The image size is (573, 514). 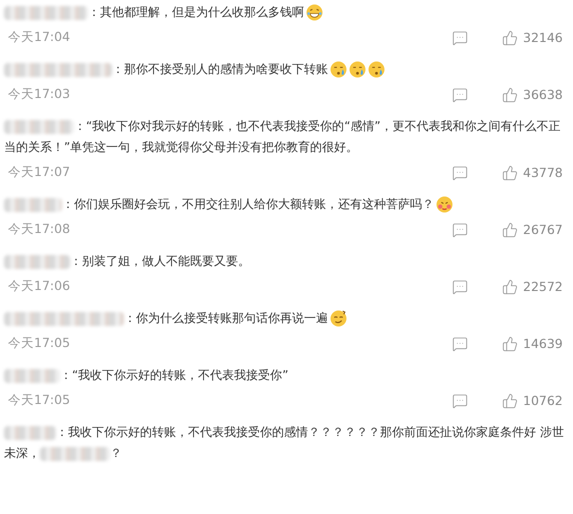 I want to click on comment-text: ：别装了姐，做人不能既要又要。, so click(x=127, y=261).